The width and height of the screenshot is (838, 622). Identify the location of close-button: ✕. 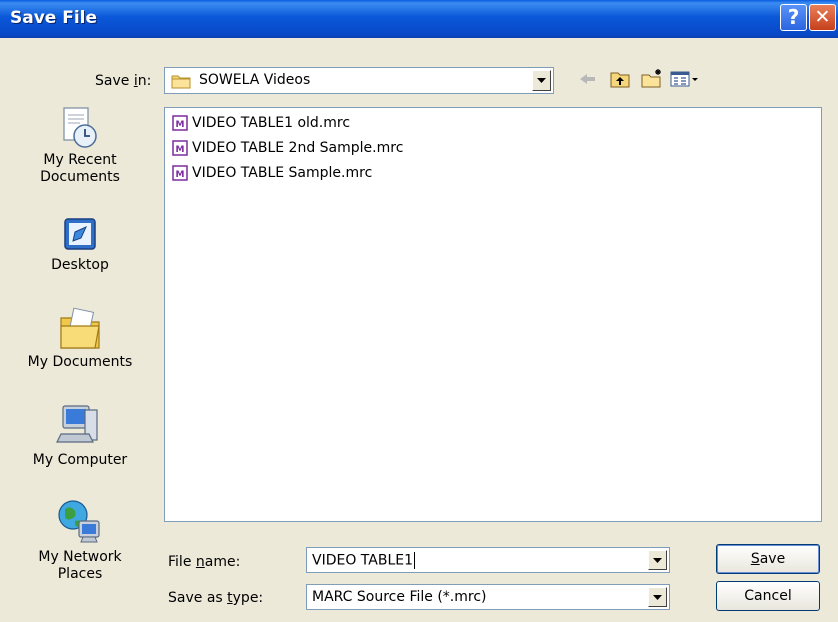
(822, 17).